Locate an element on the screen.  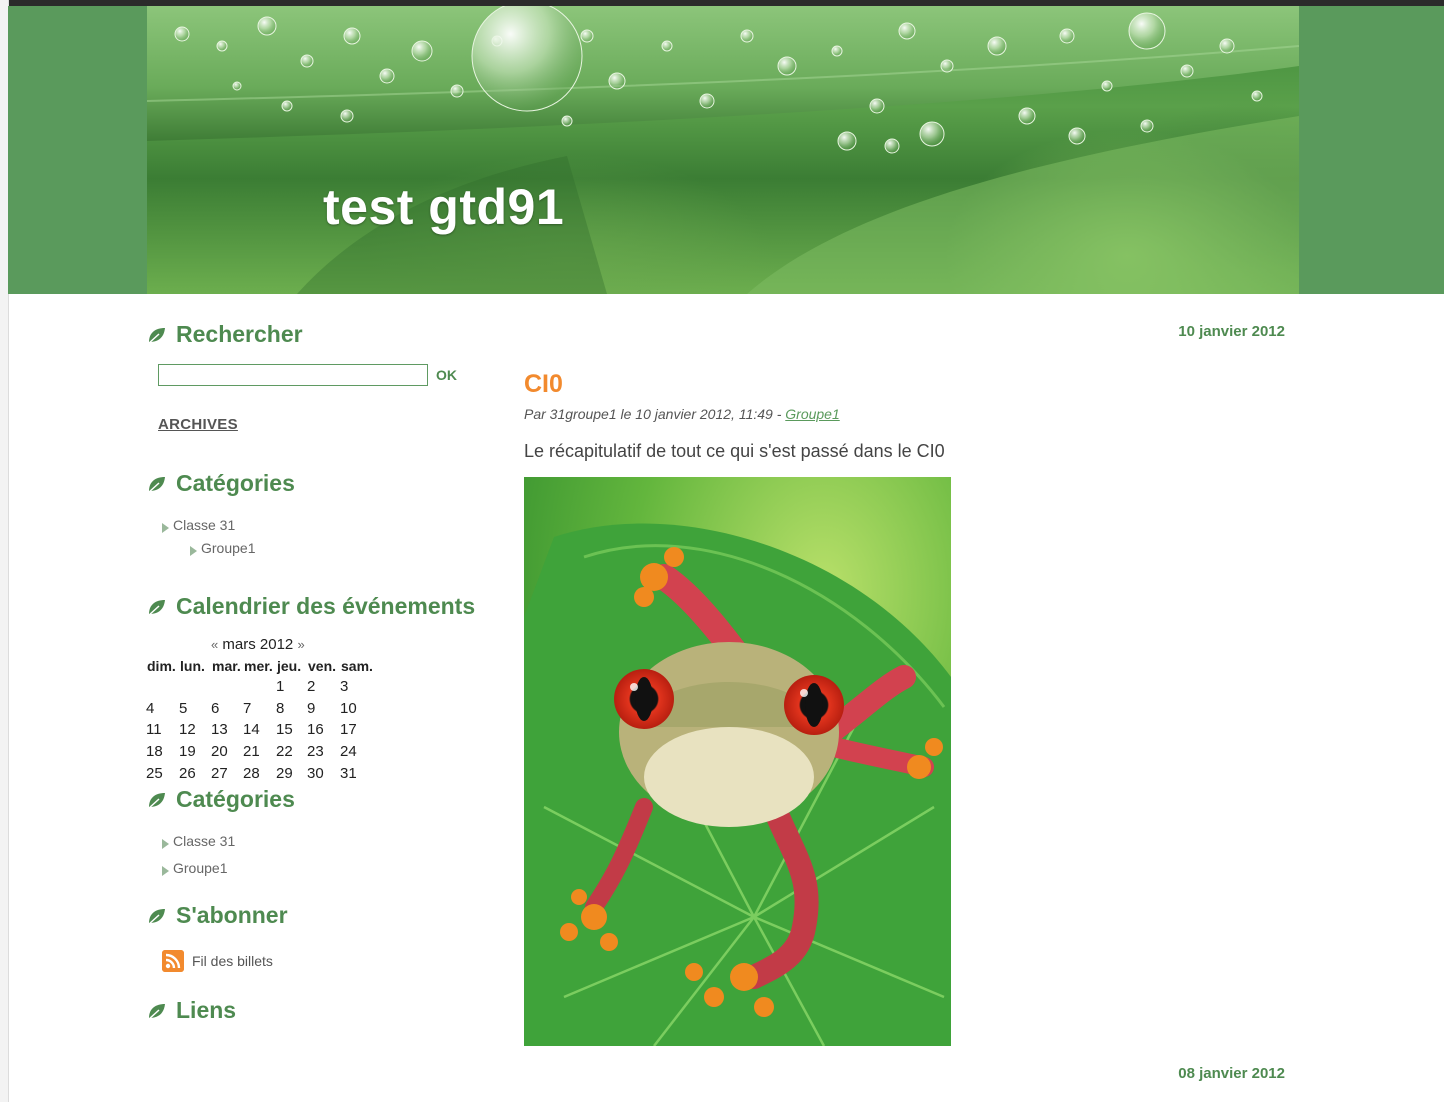
categories-widget-title-2: Catégories is located at coordinates (220, 799).